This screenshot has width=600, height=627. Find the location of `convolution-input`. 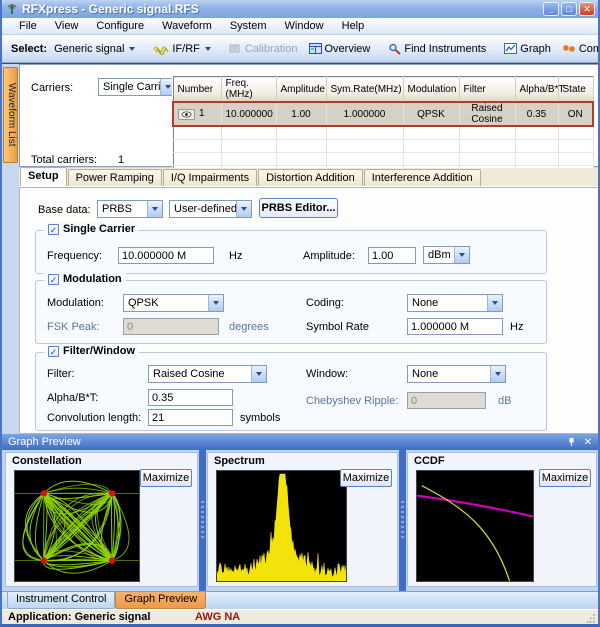

convolution-input is located at coordinates (190, 417).